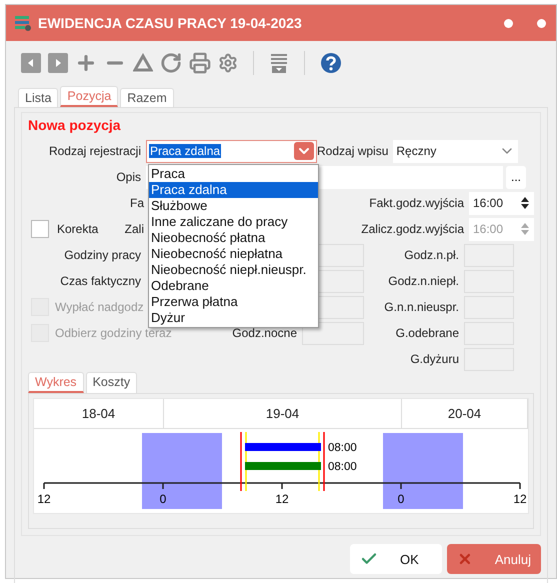  Describe the element at coordinates (233, 286) in the screenshot. I see `dropdown-option: Odebrane` at that location.